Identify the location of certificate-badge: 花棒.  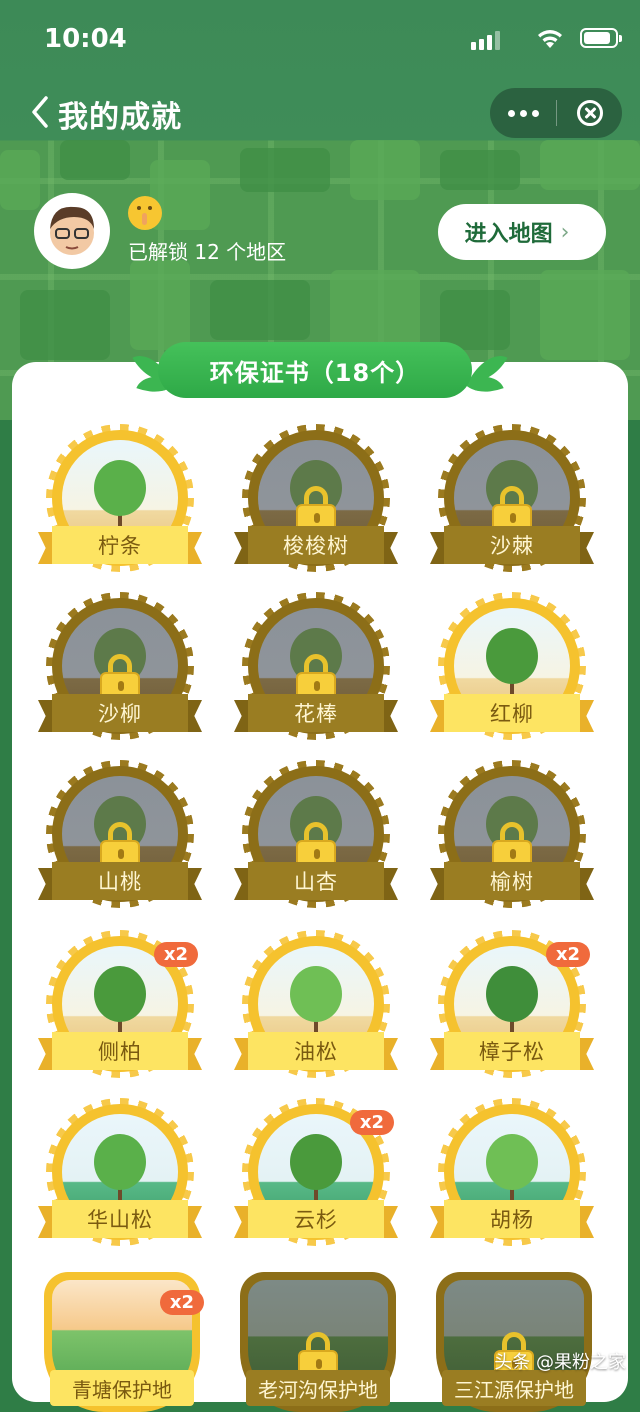
(316, 670).